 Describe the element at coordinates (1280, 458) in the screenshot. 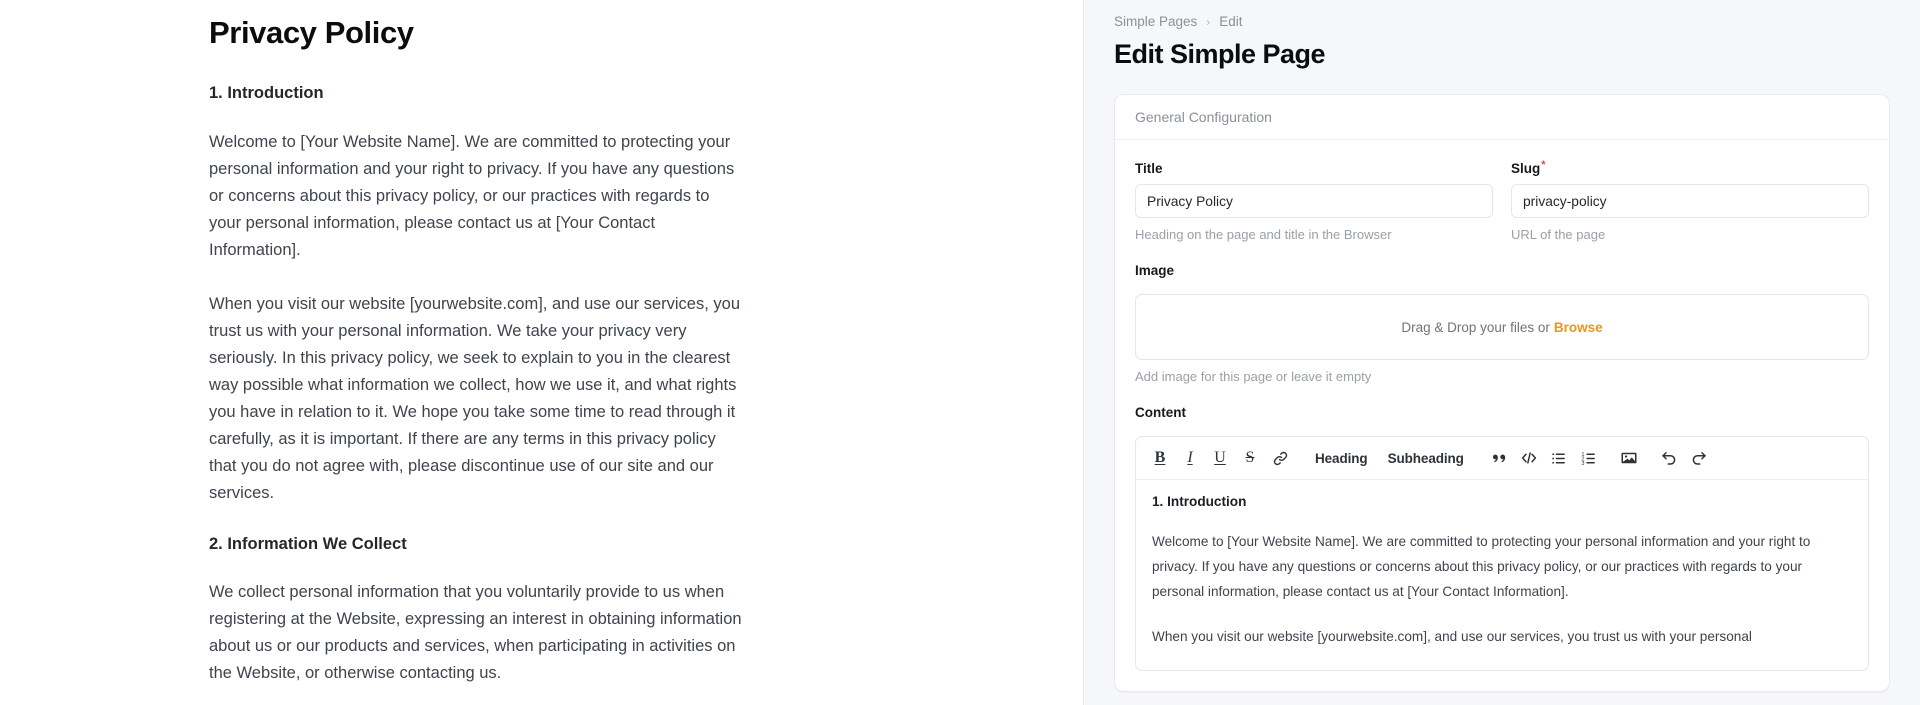

I see `link-icon` at that location.